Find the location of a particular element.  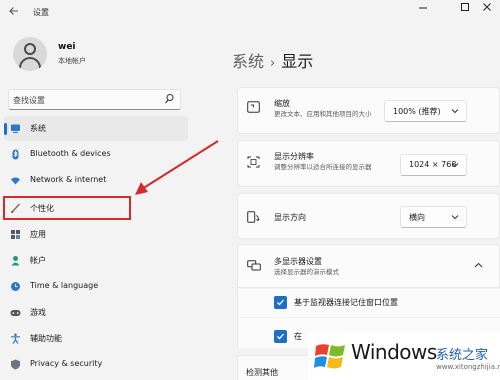

orientation-card: 显示方向 横向 is located at coordinates (368, 216).